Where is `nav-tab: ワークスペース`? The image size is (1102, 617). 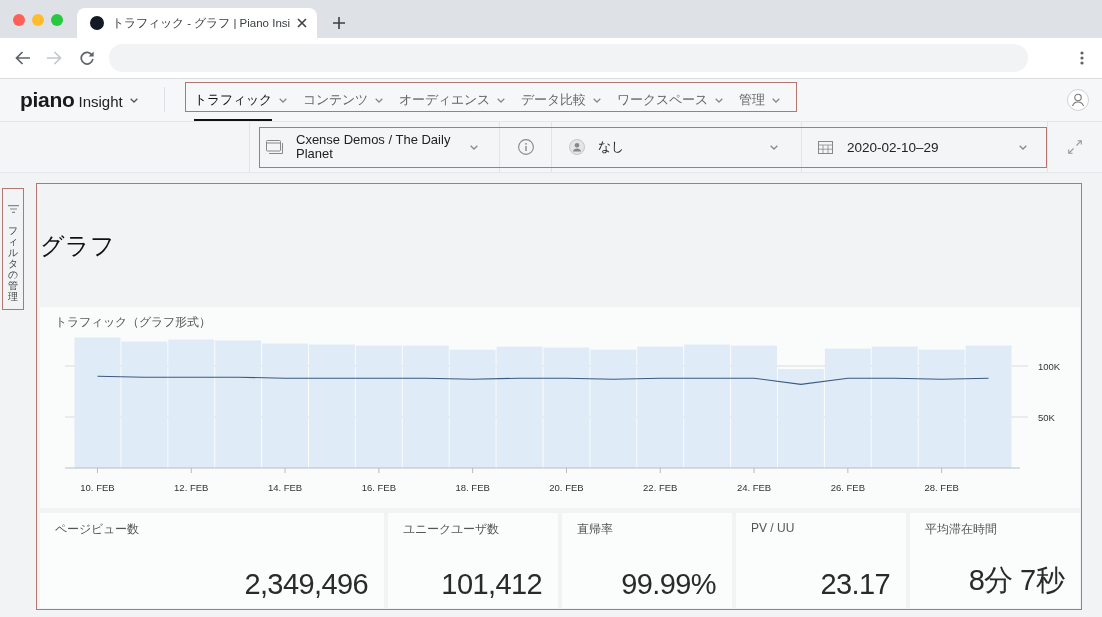 nav-tab: ワークスペース is located at coordinates (670, 100).